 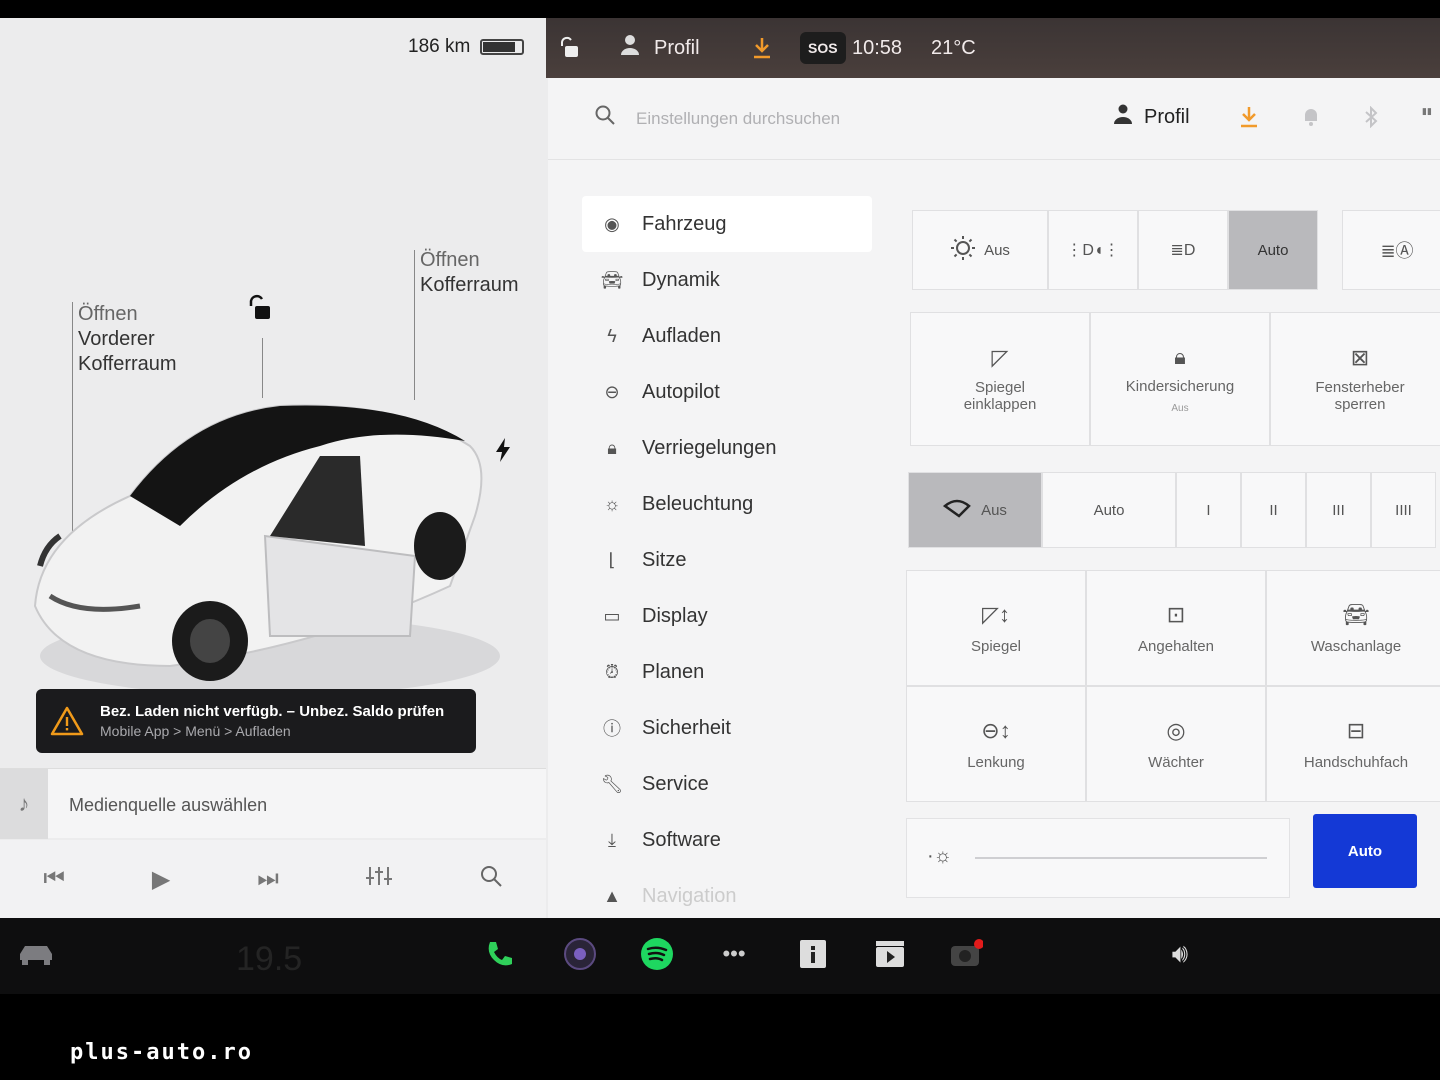 What do you see at coordinates (1121, 858) in the screenshot?
I see `brightness-slider` at bounding box center [1121, 858].